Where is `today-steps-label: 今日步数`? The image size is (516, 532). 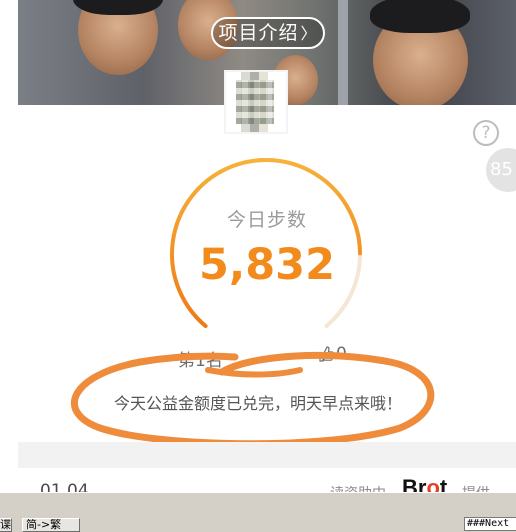 today-steps-label: 今日步数 is located at coordinates (266, 220).